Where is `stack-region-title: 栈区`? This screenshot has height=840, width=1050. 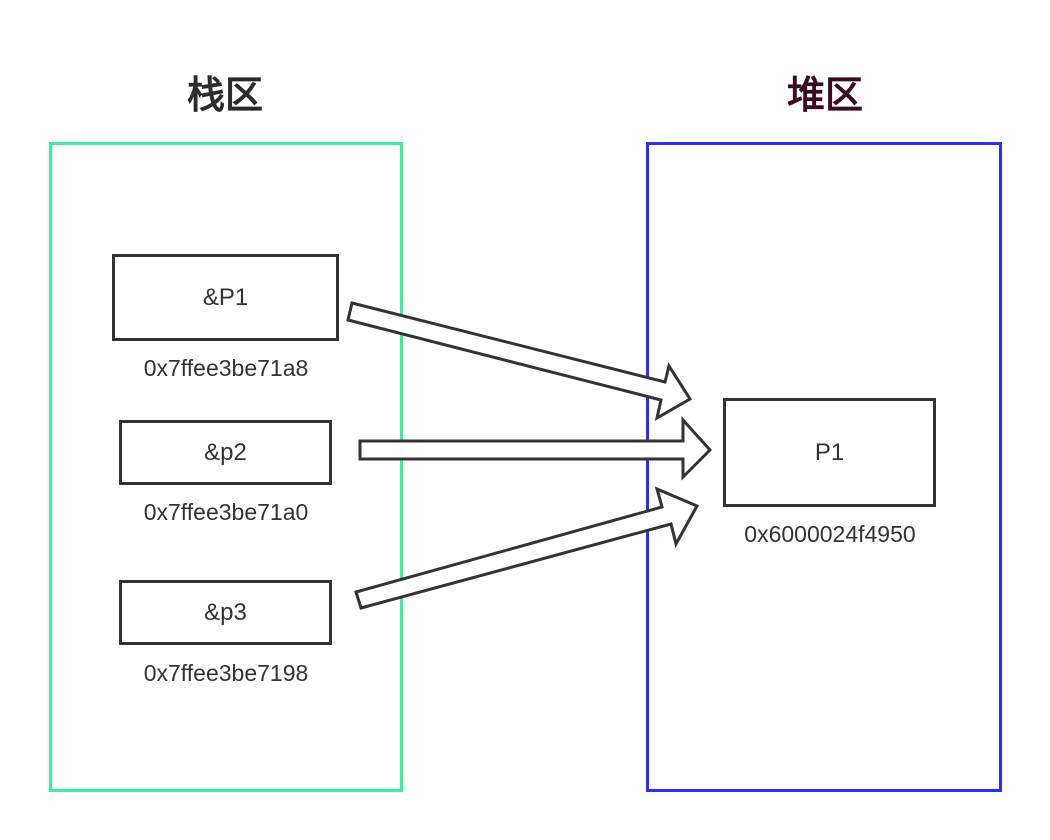
stack-region-title: 栈区 is located at coordinates (224, 95).